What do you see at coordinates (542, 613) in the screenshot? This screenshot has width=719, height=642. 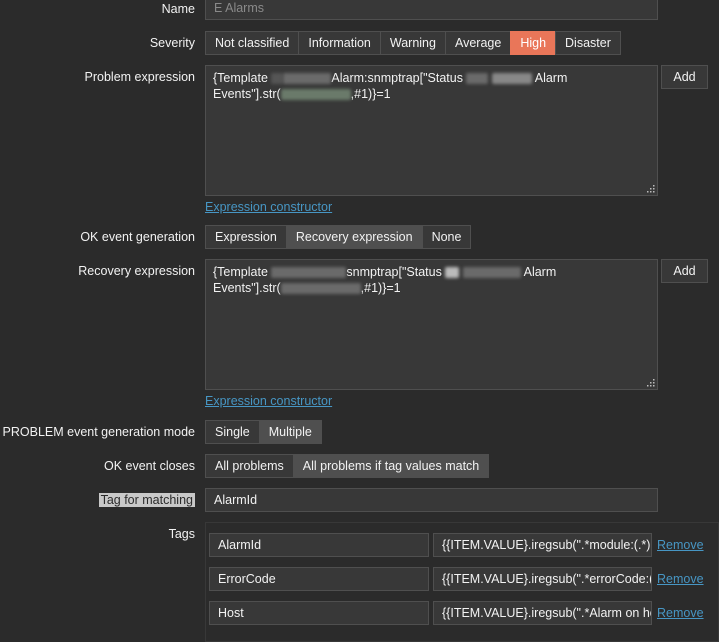 I see `tag-value-input: {{ITEM.VALUE}.iregsub(".*Alarm on ho` at bounding box center [542, 613].